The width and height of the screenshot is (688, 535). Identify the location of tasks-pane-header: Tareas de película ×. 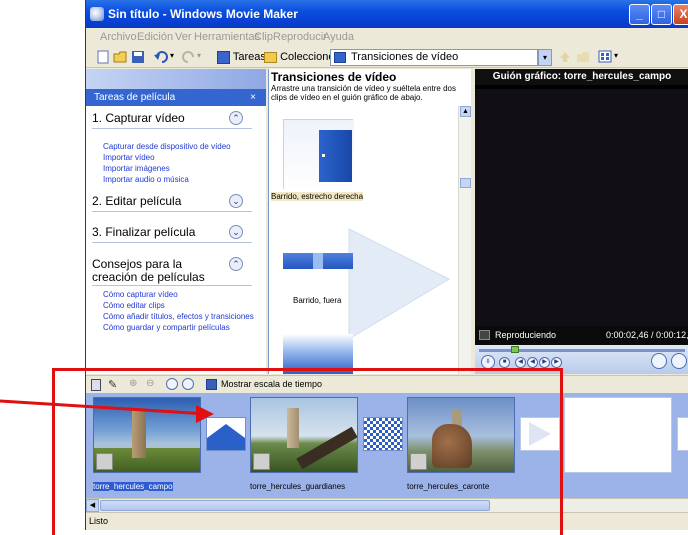
(176, 97).